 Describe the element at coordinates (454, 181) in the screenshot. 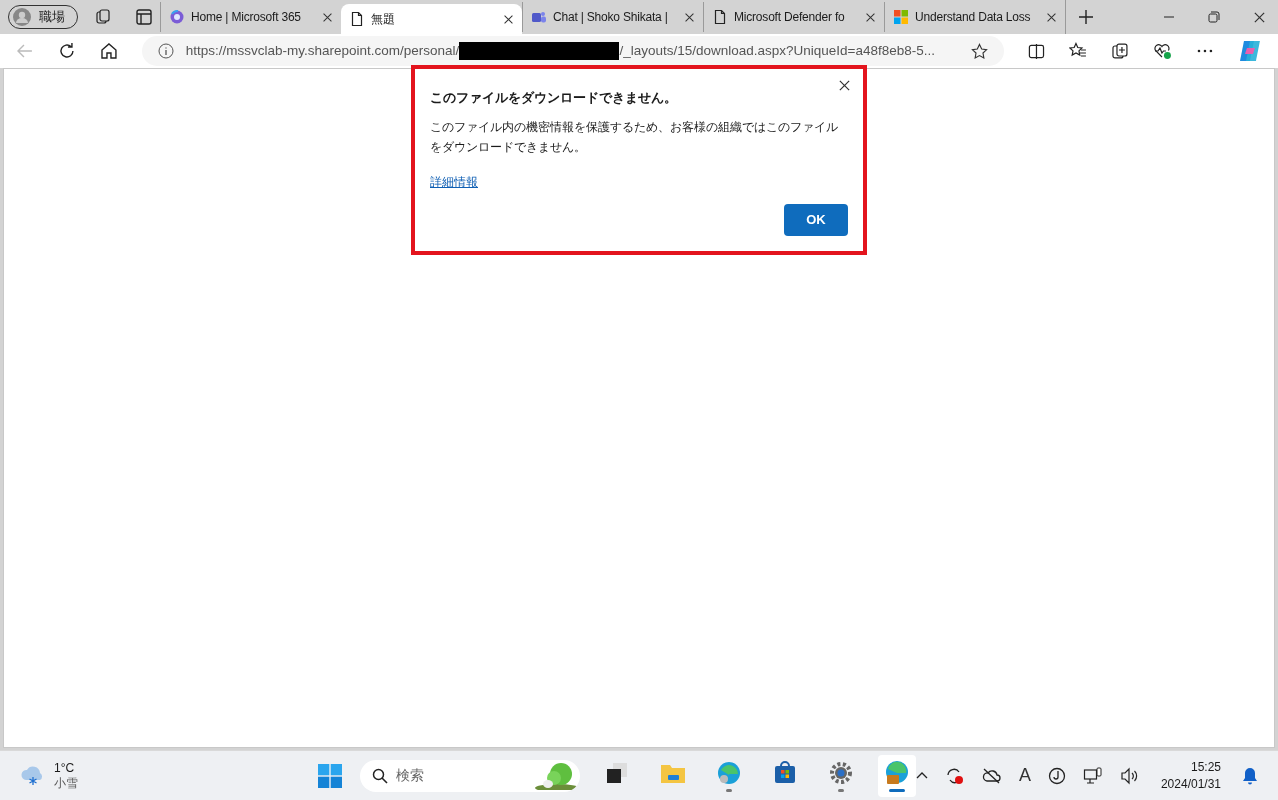

I see `learn-more-link: 詳細情報` at that location.